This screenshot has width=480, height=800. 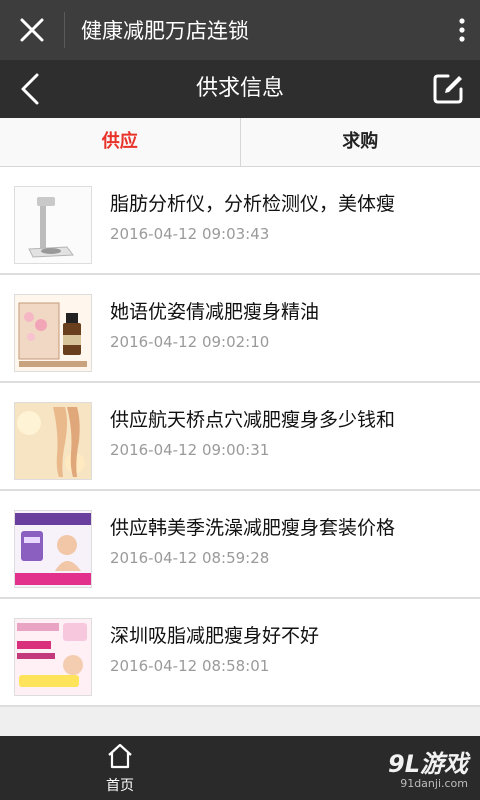 I want to click on home-button: 首页, so click(x=120, y=768).